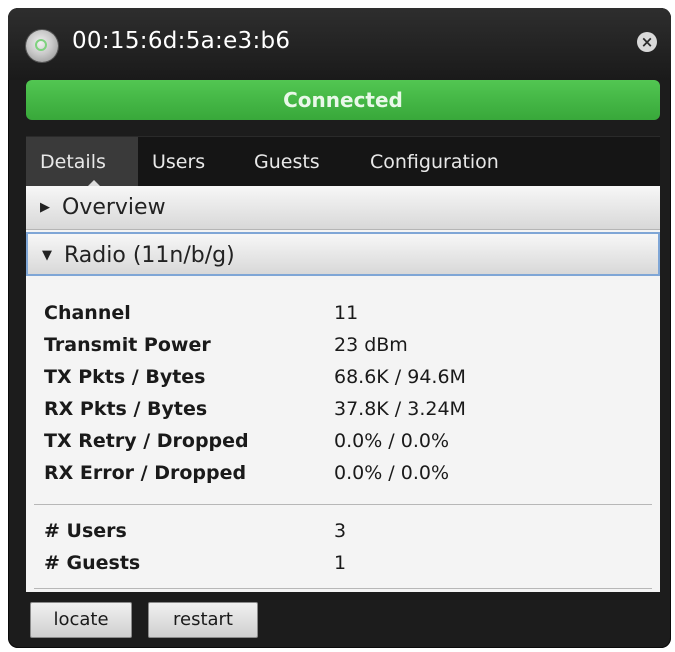 The height and width of the screenshot is (652, 675). I want to click on detail-value: 37.8K / 3.24M, so click(400, 409).